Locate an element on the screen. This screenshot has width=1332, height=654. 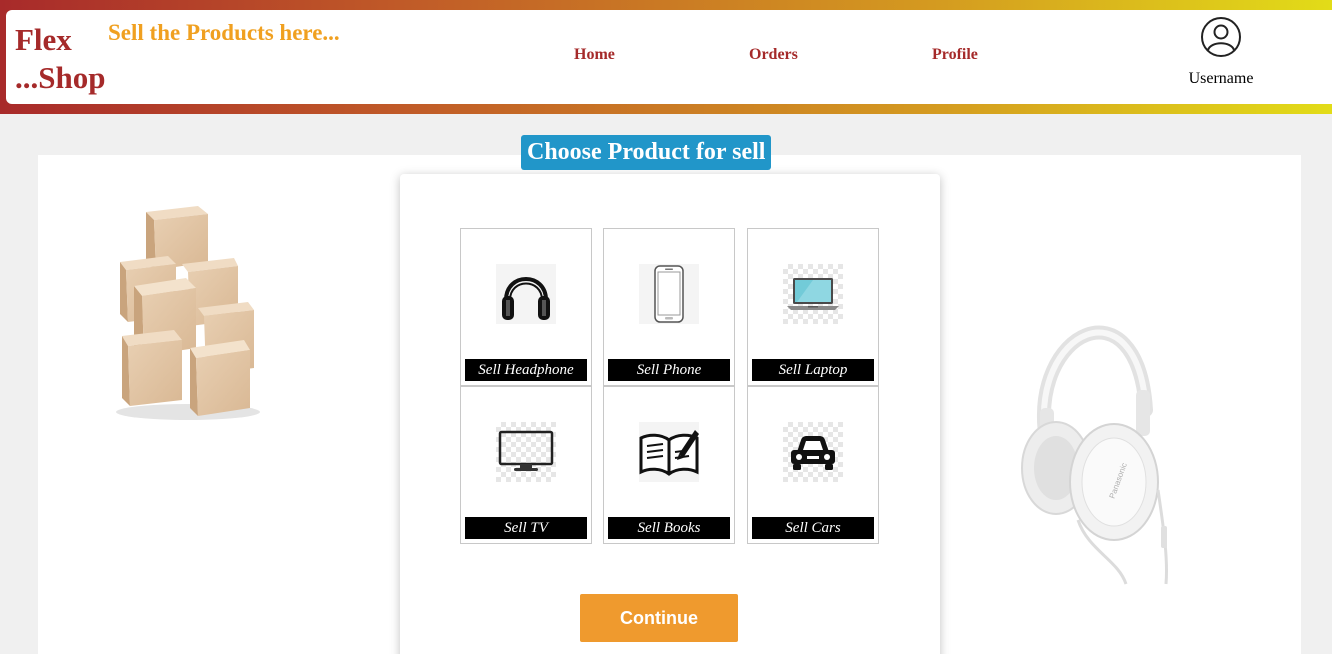
white-headphones-image: Panasonic is located at coordinates (1095, 455).